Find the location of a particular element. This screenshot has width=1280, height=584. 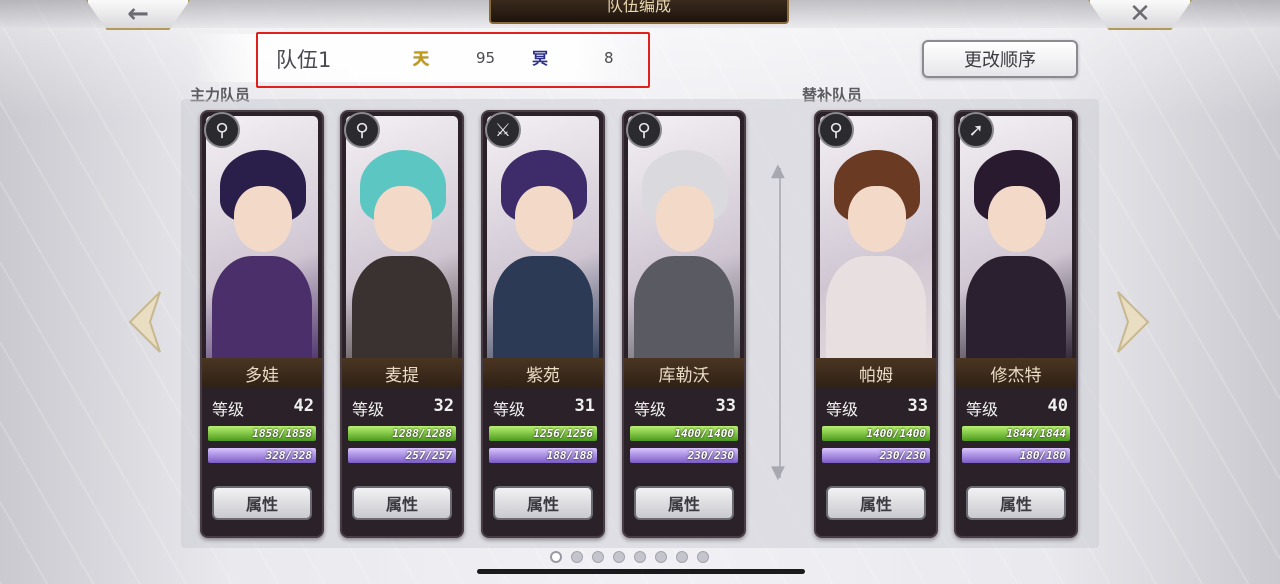

mp-bar: 188/188 is located at coordinates (543, 455).